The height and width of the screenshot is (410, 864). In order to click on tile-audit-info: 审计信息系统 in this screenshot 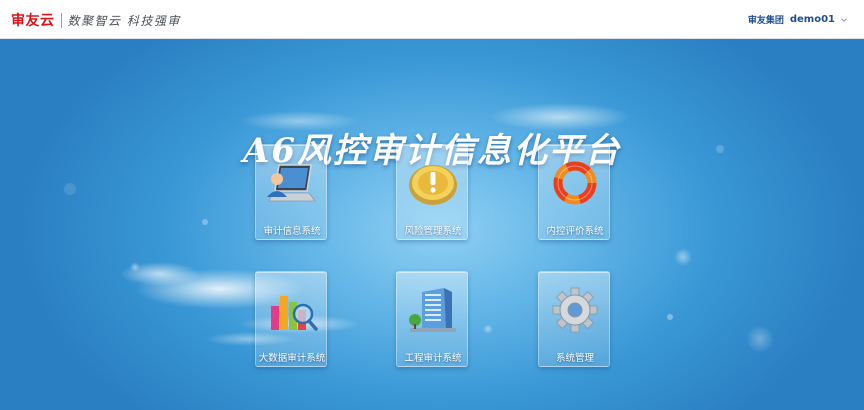, I will do `click(291, 192)`.